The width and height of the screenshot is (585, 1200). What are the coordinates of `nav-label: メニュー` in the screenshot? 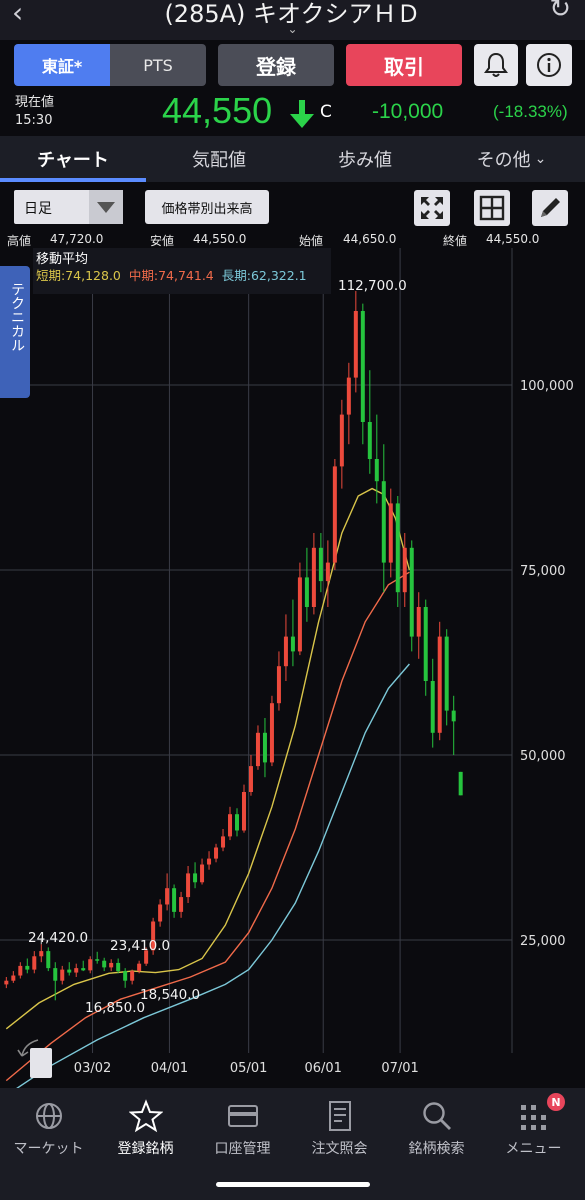 It's located at (533, 1149).